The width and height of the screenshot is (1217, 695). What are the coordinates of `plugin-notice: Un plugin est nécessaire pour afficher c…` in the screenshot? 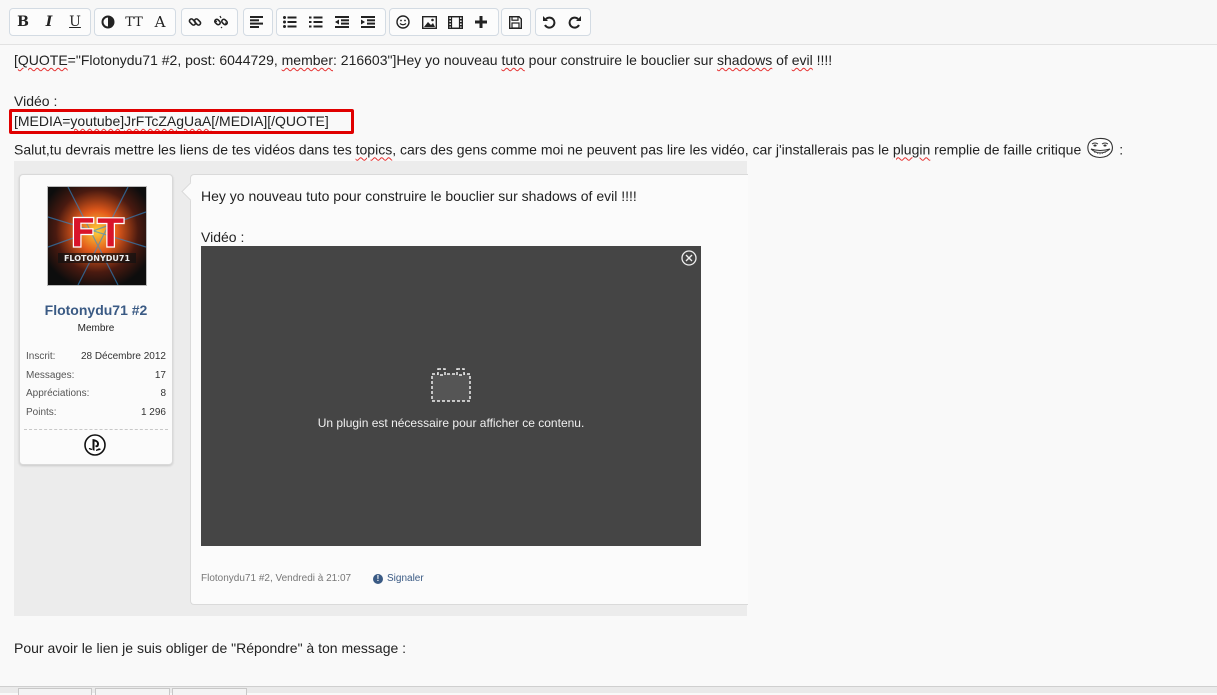 It's located at (451, 423).